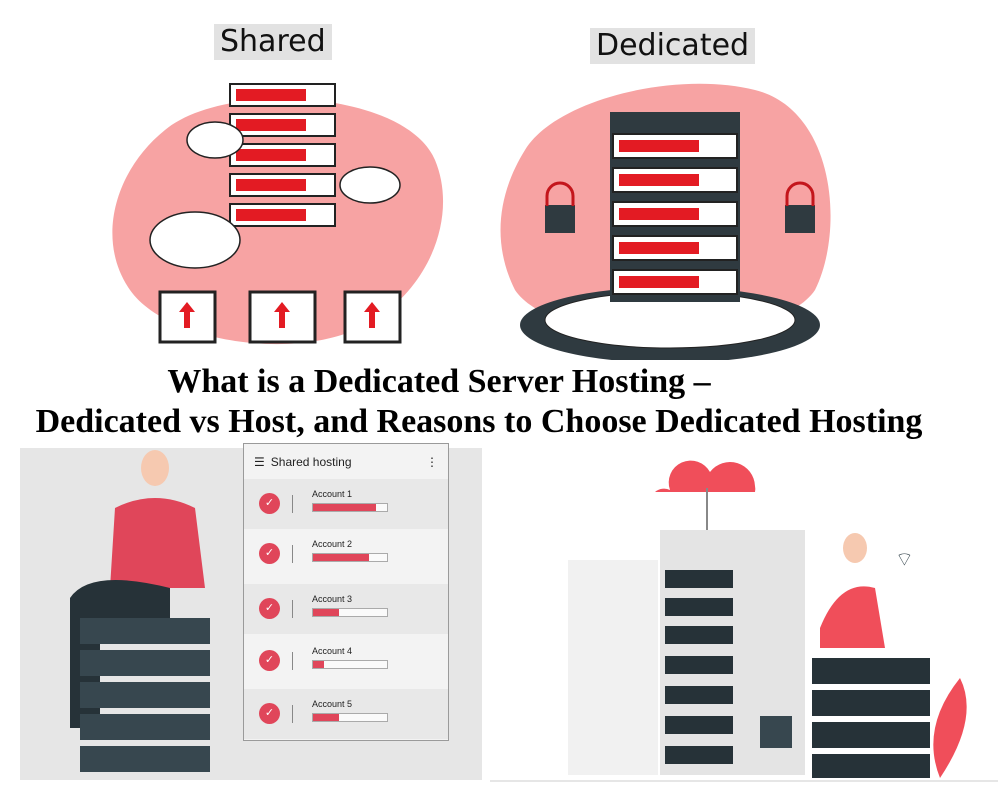 This screenshot has width=998, height=788. I want to click on account-label: Account 3, so click(332, 599).